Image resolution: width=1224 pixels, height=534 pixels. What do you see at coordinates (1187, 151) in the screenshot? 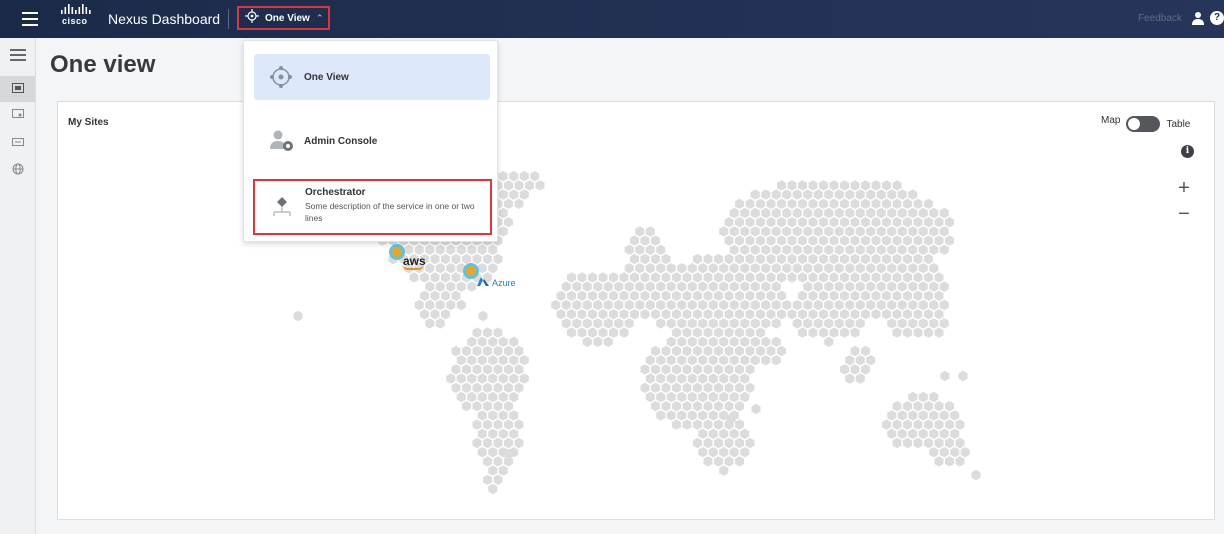
I see `info-icon: i` at bounding box center [1187, 151].